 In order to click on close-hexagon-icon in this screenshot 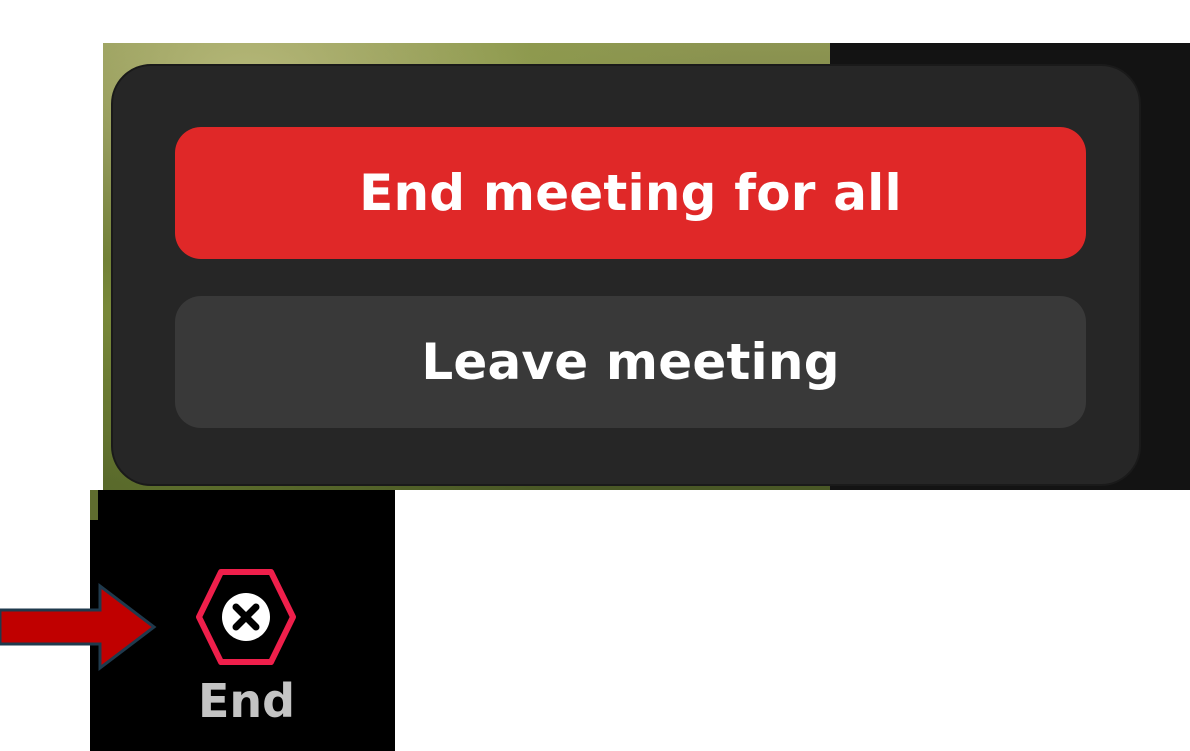, I will do `click(246, 617)`.